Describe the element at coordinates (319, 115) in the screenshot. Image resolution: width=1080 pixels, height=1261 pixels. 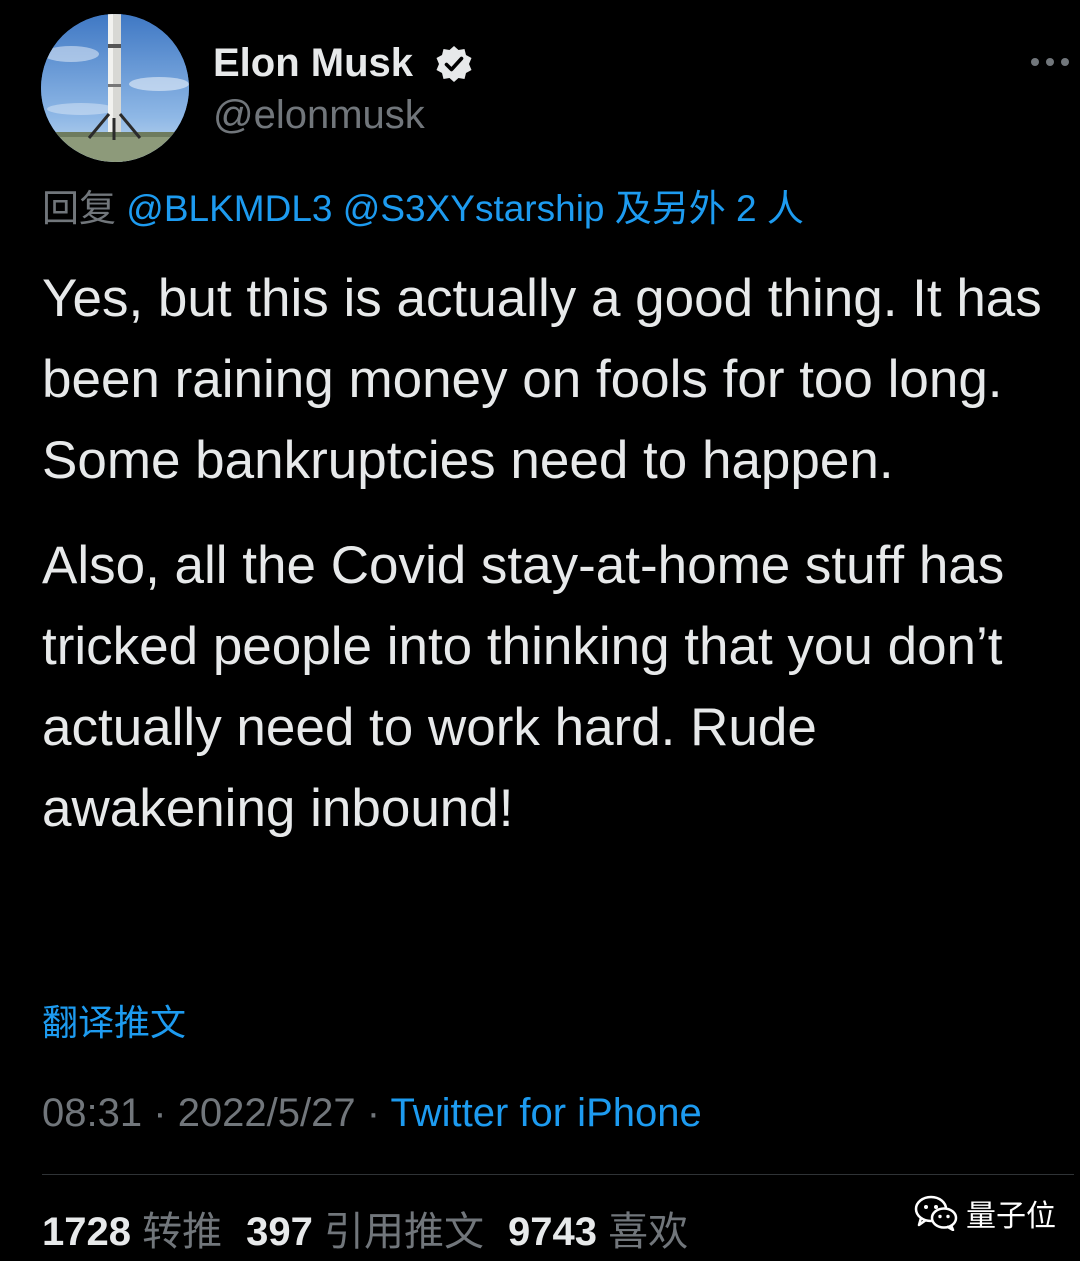
I see `author-handle: @elonmusk` at that location.